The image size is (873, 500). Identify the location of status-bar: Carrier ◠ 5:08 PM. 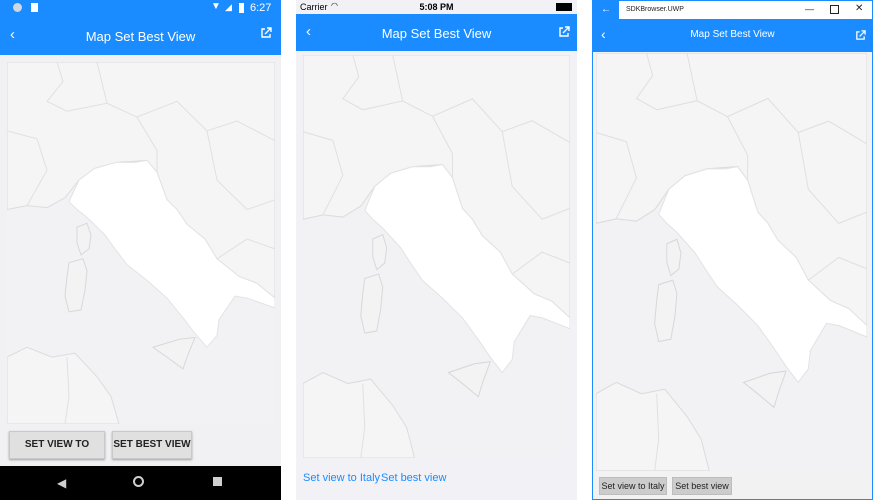
(436, 7).